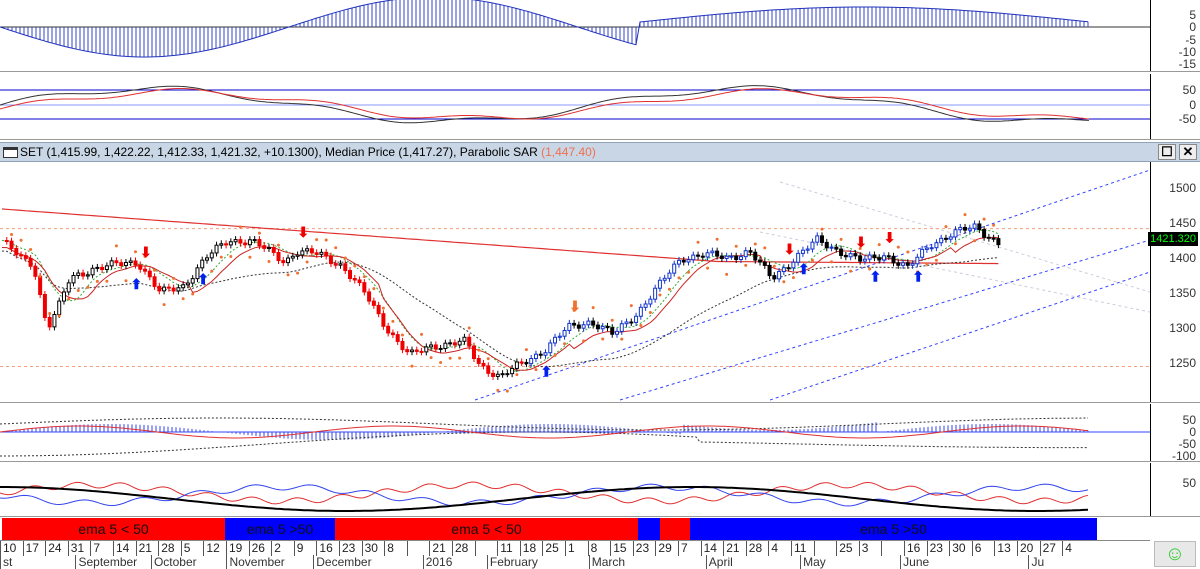  I want to click on date-tick-label: 21, so click(440, 548).